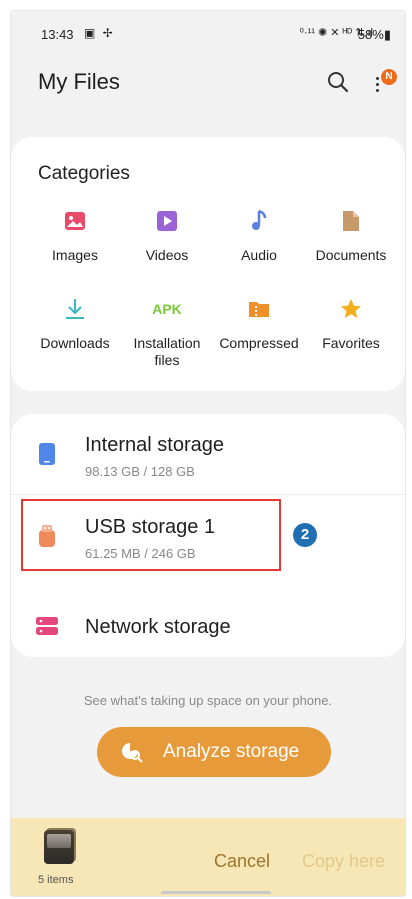 This screenshot has height=899, width=412. What do you see at coordinates (57, 34) in the screenshot?
I see `status-time: 13:43` at bounding box center [57, 34].